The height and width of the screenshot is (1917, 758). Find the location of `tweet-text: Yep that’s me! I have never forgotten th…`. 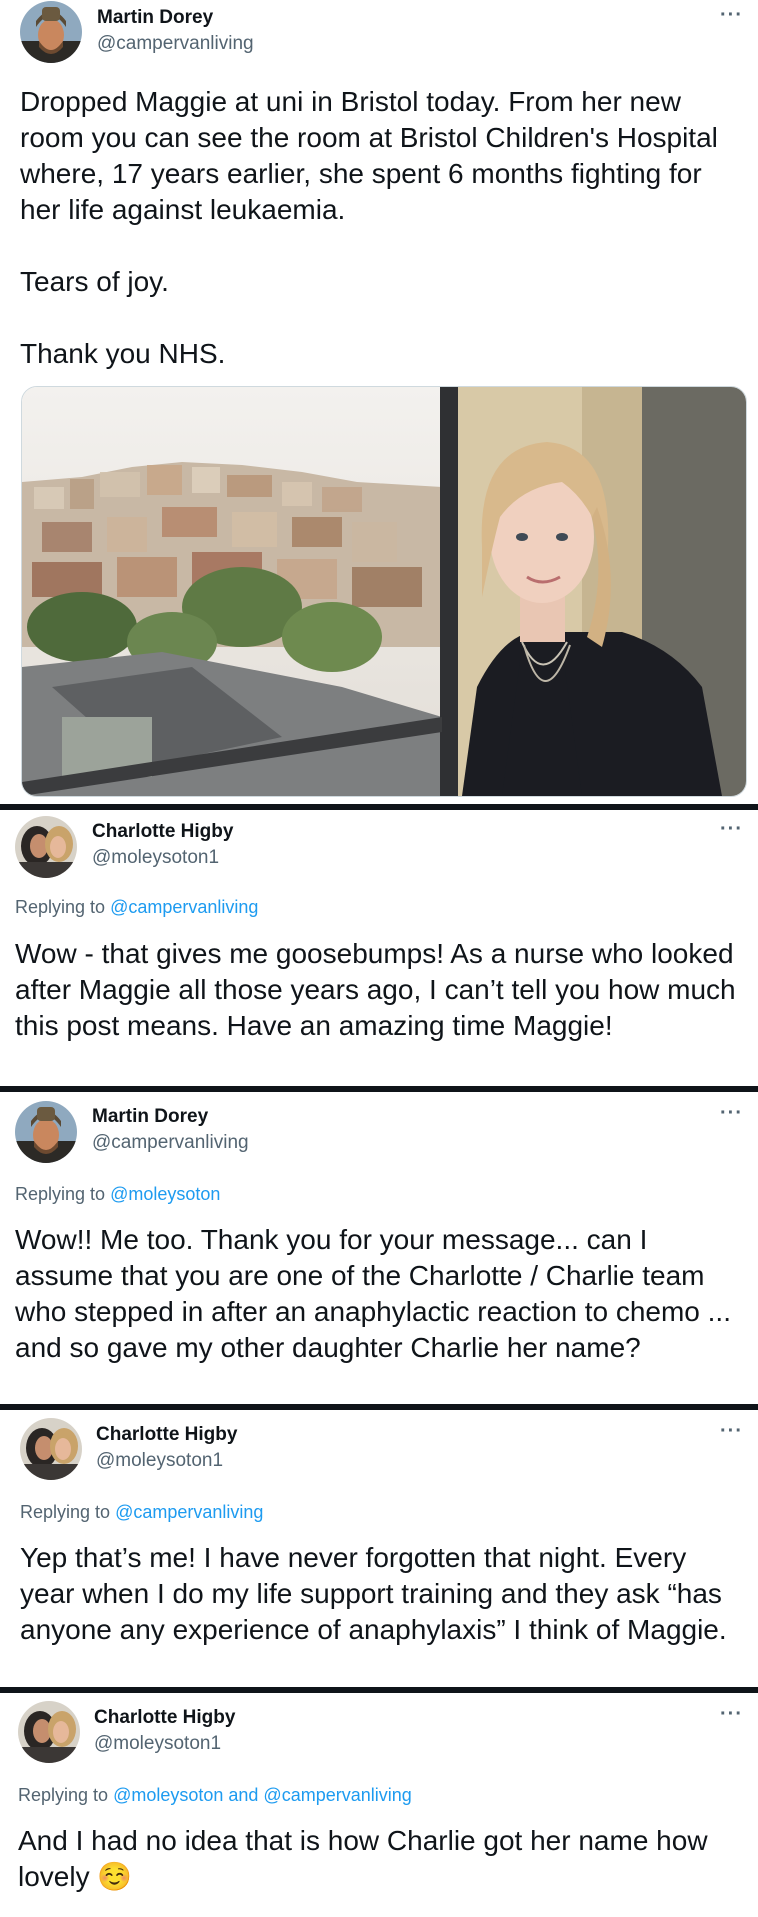

tweet-text: Yep that’s me! I have never forgotten th… is located at coordinates (373, 1593).